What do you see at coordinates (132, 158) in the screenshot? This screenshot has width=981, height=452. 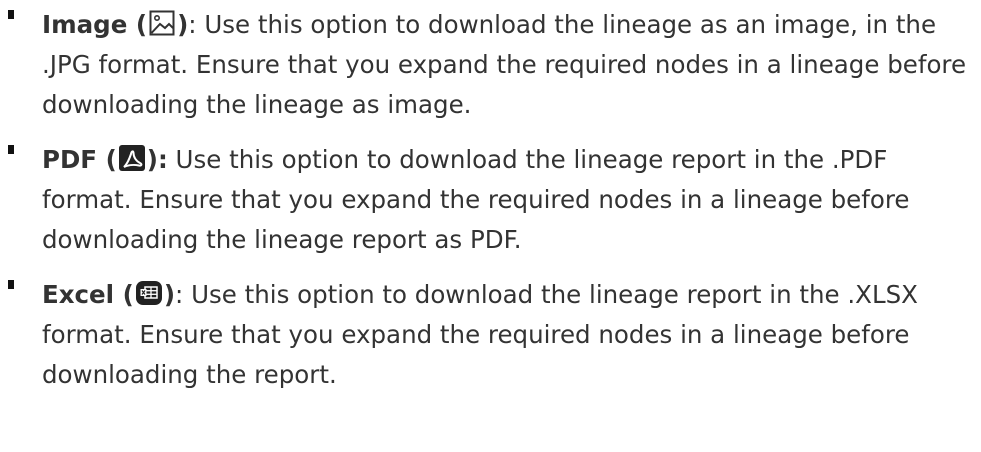 I see `pdf-icon` at bounding box center [132, 158].